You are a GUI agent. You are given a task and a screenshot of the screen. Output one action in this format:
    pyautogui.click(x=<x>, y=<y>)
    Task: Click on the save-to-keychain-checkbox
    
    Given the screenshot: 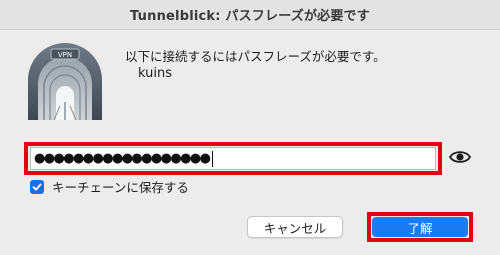 What is the action you would take?
    pyautogui.click(x=37, y=186)
    